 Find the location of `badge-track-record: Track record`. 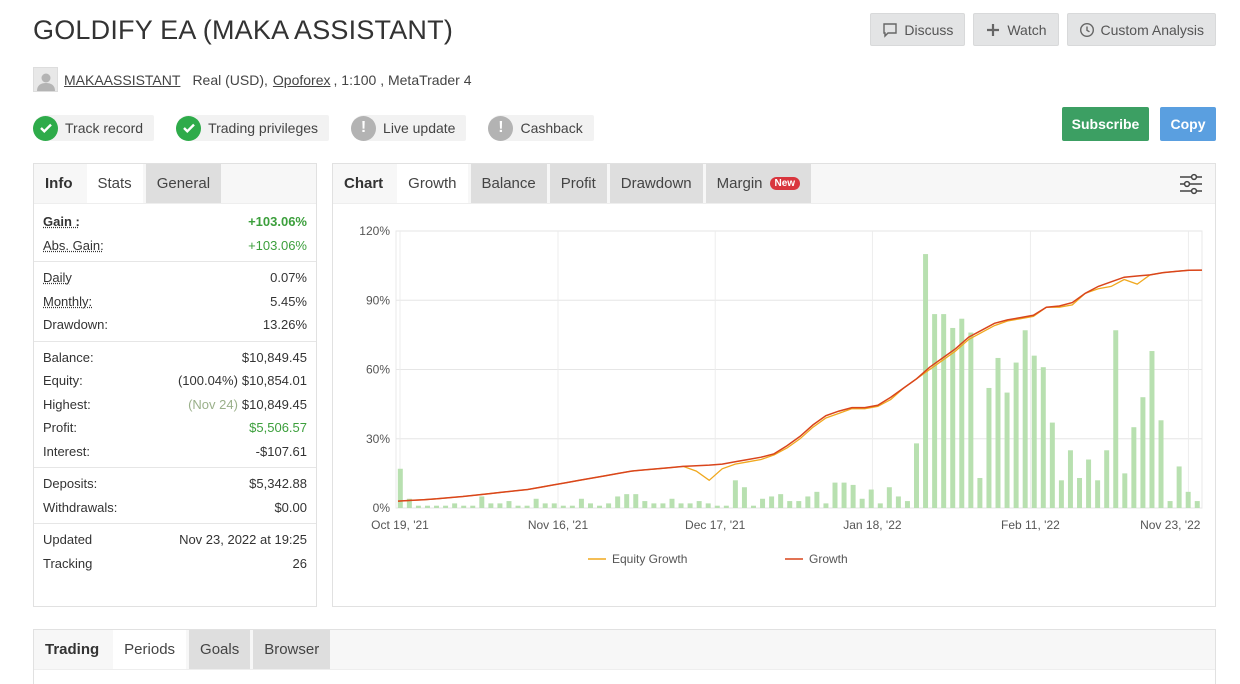

badge-track-record: Track record is located at coordinates (93, 128).